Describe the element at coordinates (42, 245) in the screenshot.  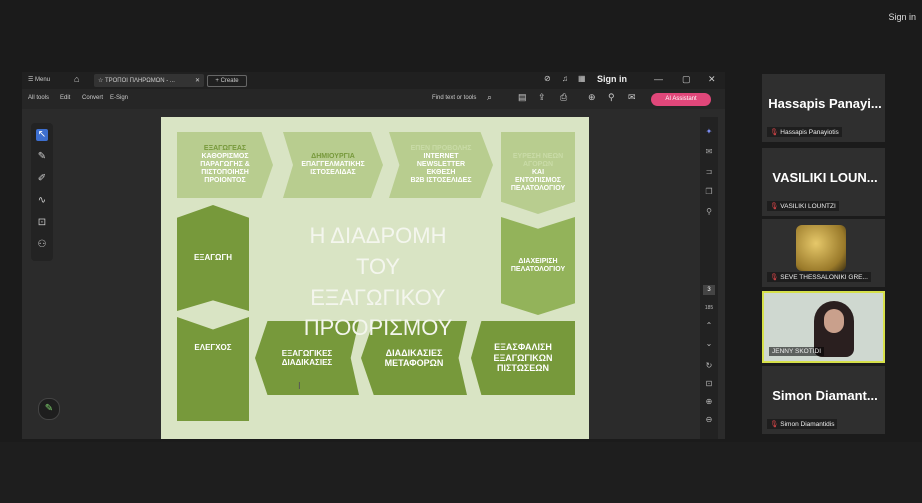
I see `stamp-icon: ⚇` at that location.